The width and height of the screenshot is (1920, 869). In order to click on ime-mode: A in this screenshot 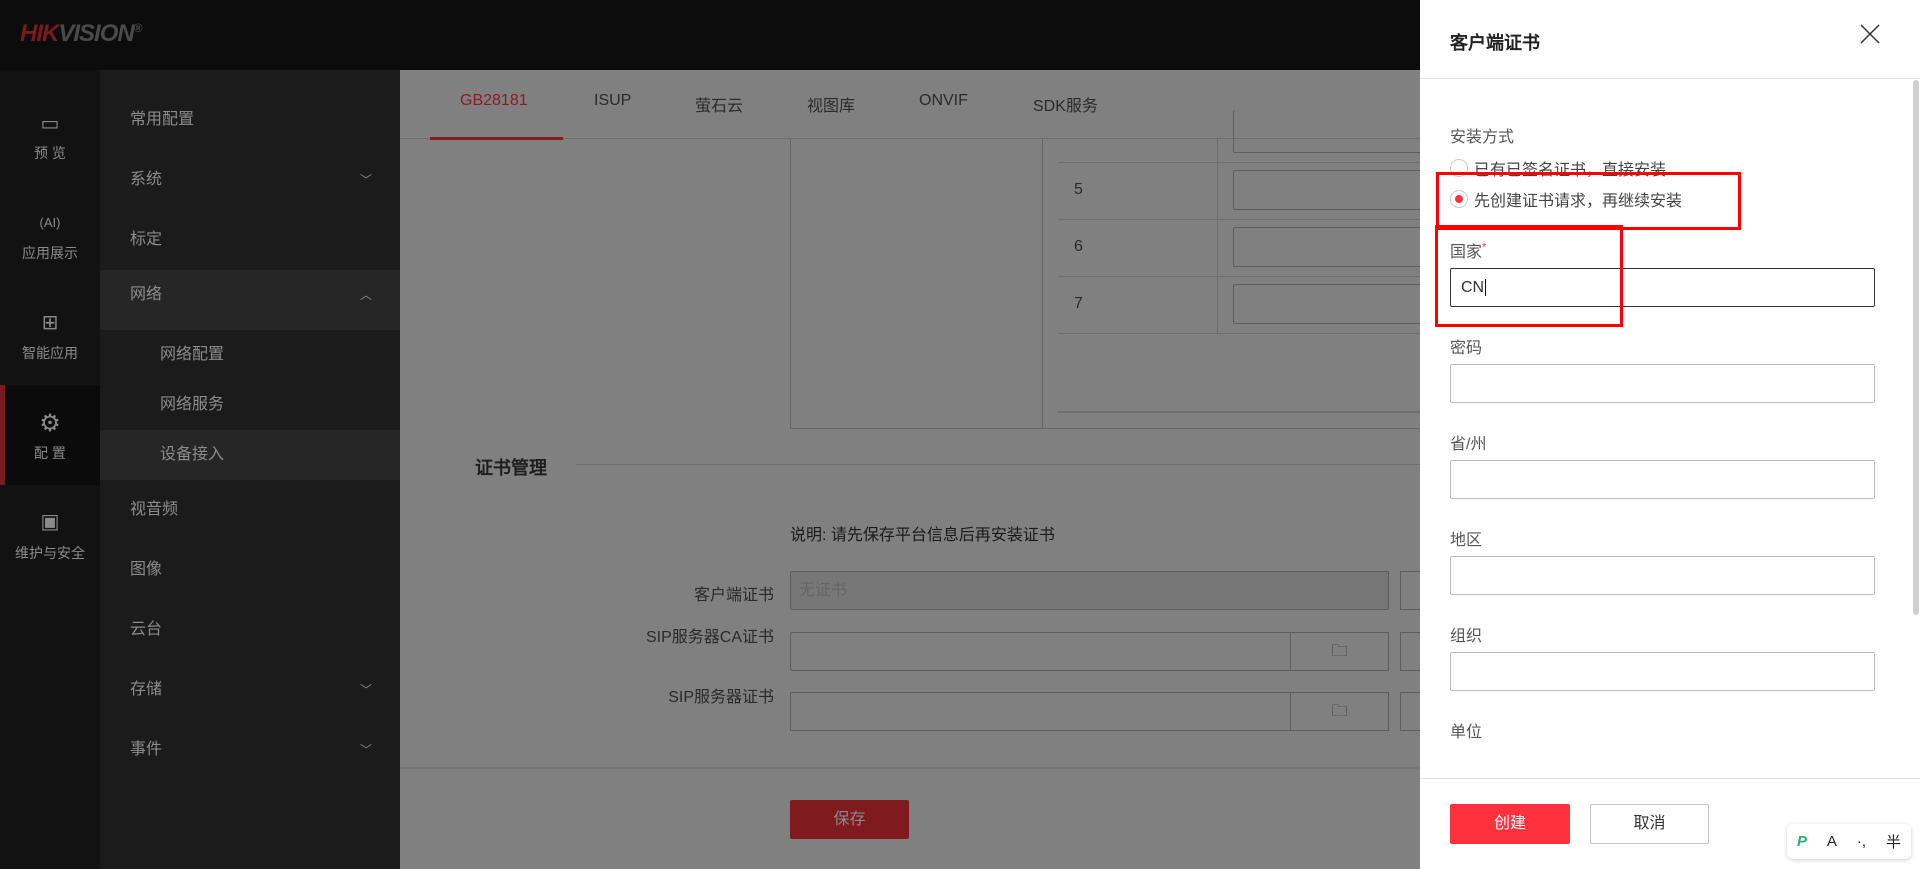, I will do `click(1832, 841)`.